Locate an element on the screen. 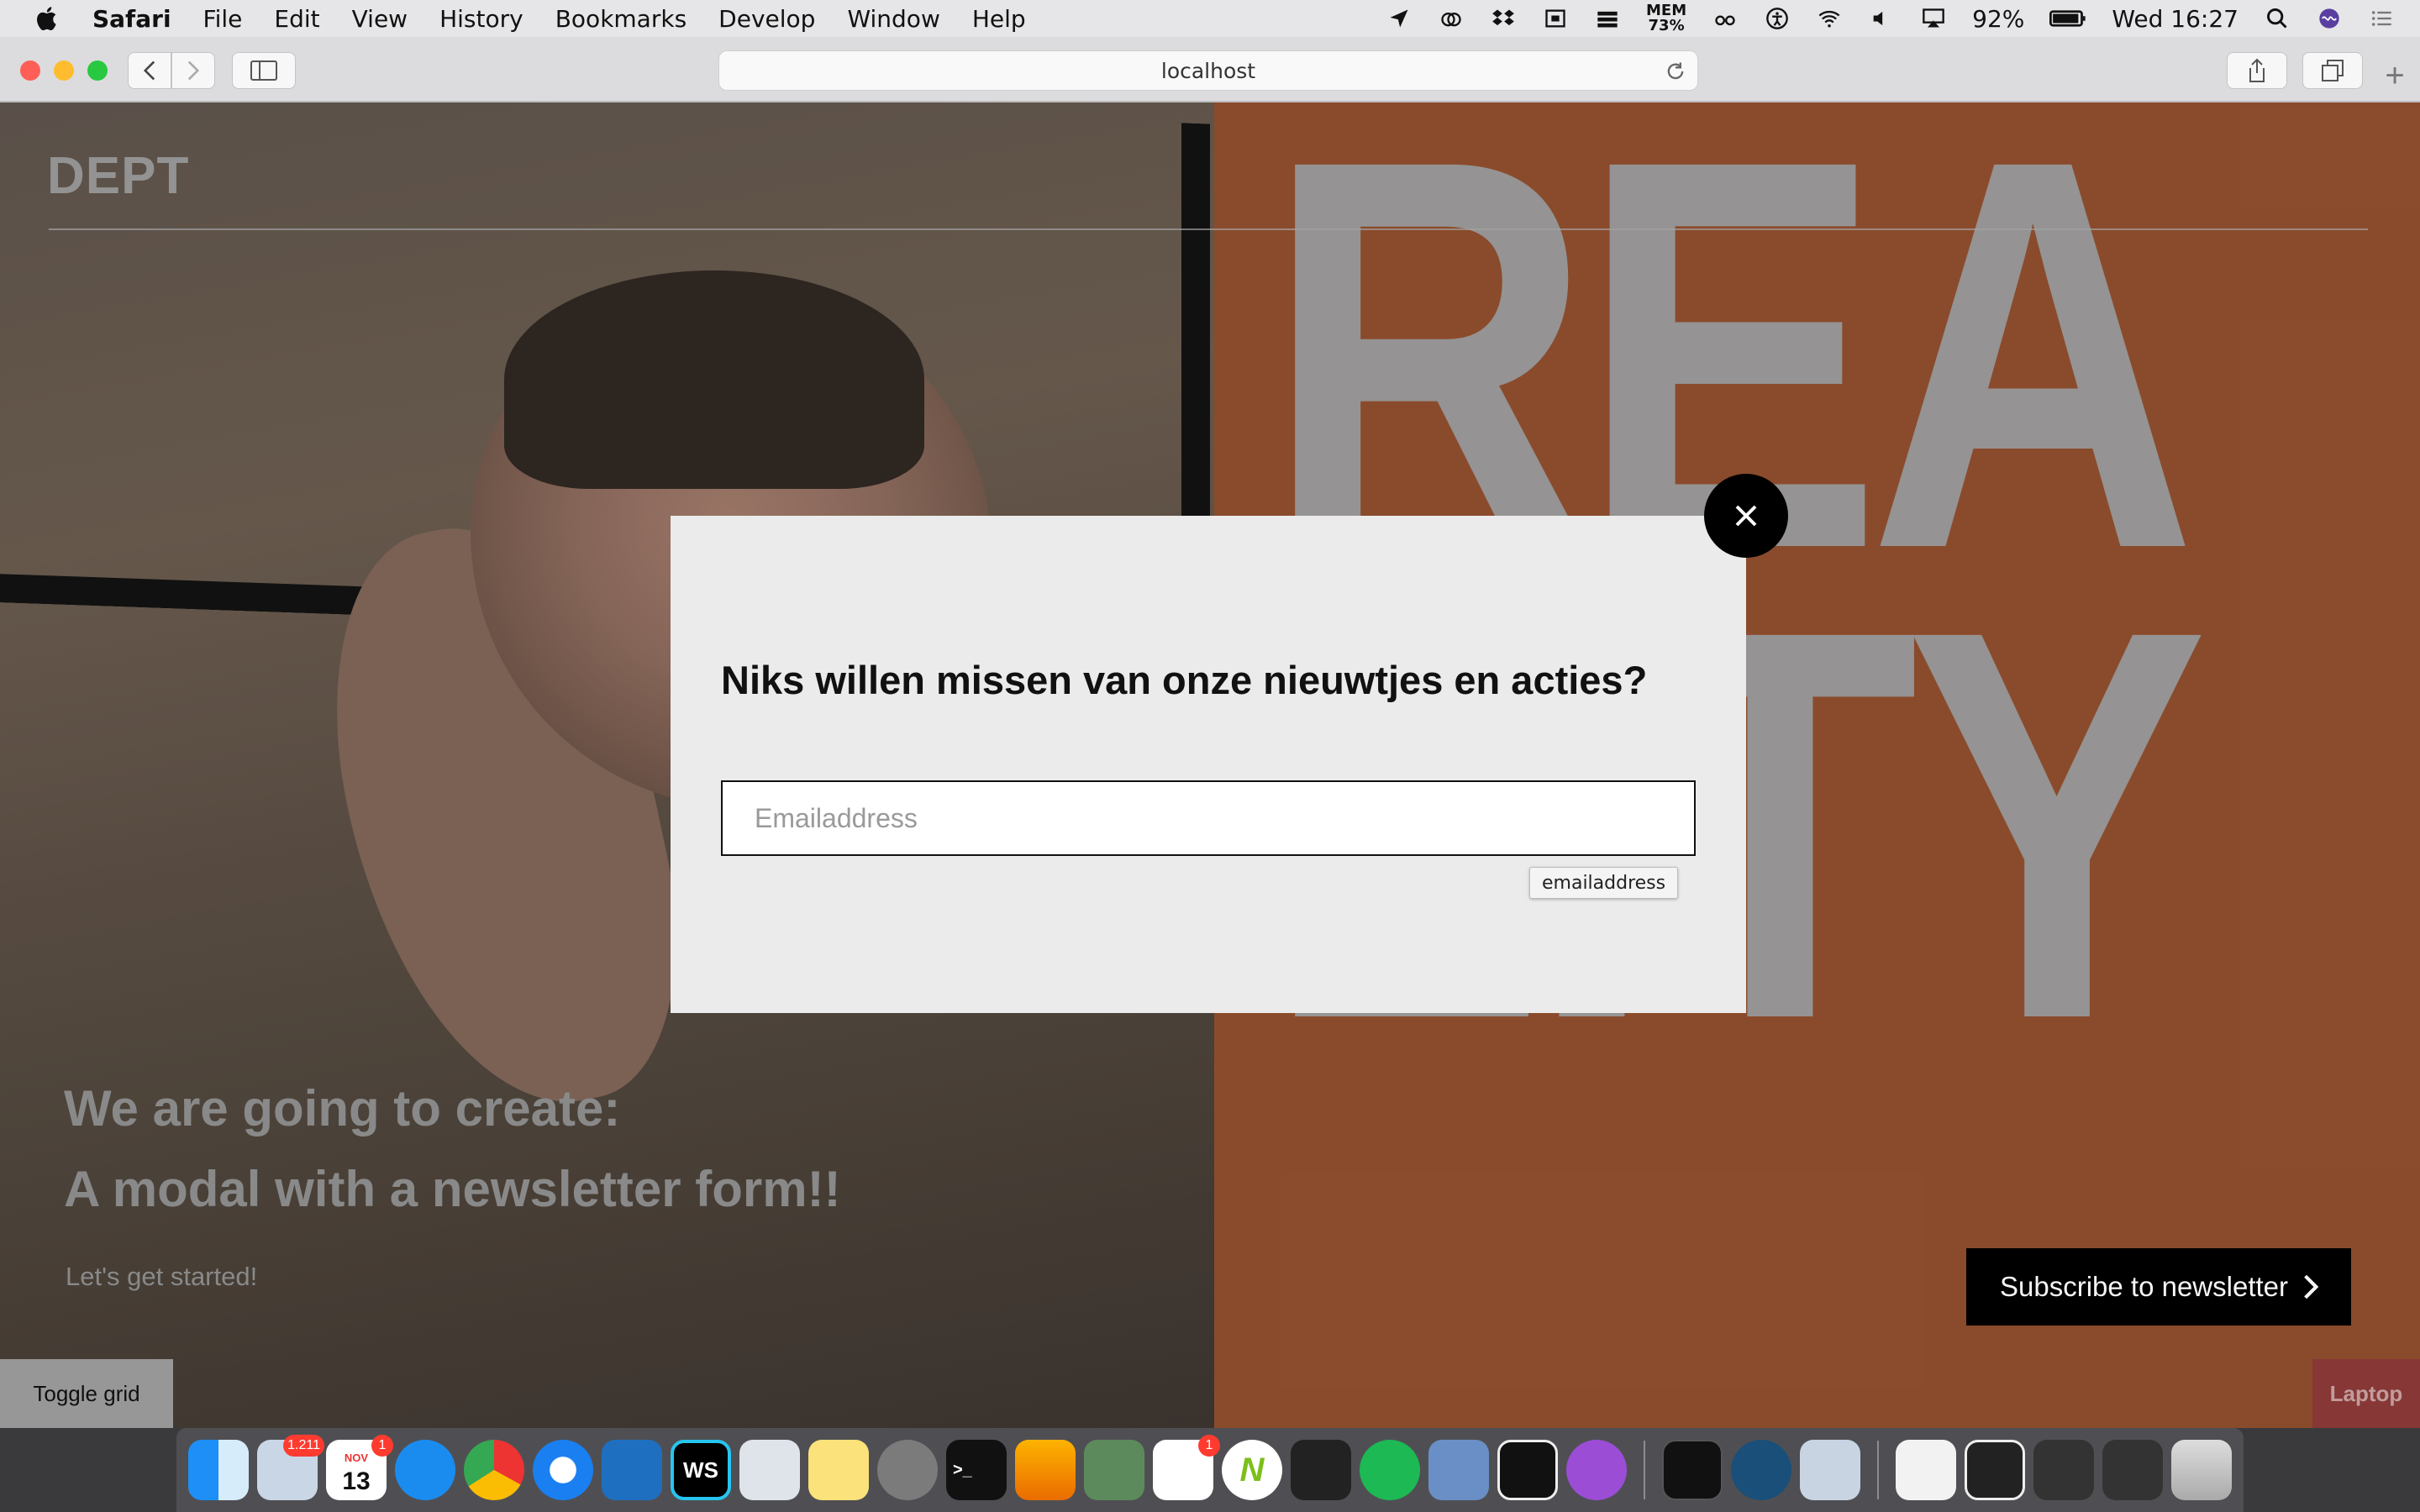 This screenshot has height=1512, width=2420. abstract-icon is located at coordinates (1528, 1470).